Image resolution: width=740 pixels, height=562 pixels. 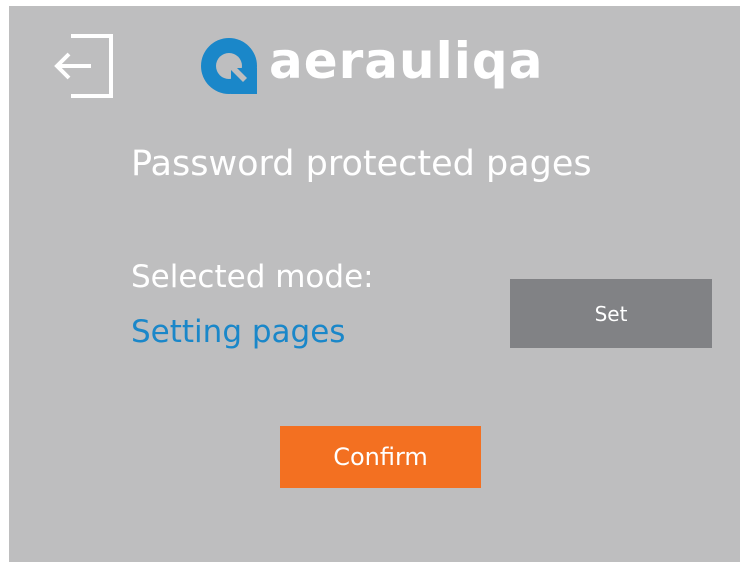 I want to click on page-title: Password protected pages, so click(x=361, y=164).